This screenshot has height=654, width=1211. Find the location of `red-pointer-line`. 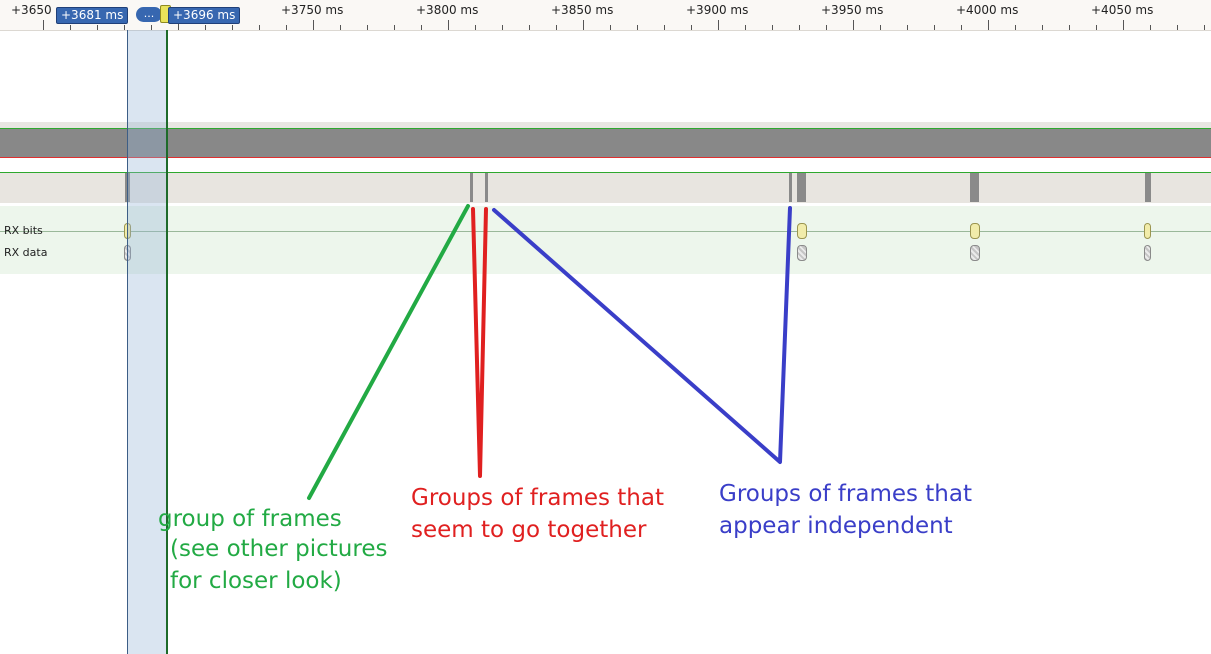

red-pointer-line is located at coordinates (479, 342).